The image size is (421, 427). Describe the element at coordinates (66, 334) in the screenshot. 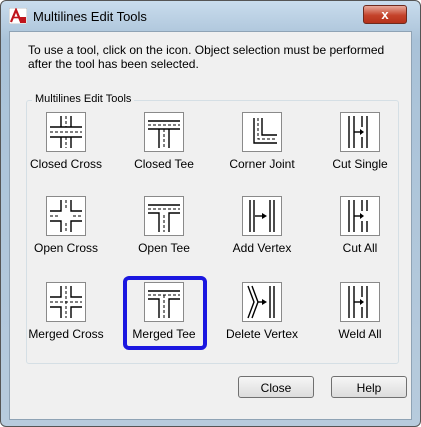

I see `tool-label: Merged Cross` at that location.